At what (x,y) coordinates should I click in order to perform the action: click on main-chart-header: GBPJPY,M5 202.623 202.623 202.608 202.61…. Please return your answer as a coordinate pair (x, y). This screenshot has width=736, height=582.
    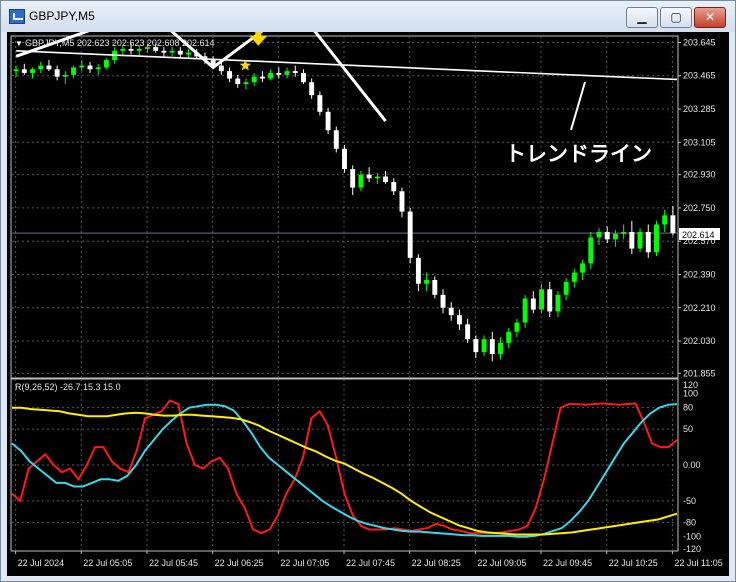
    Looking at the image, I should click on (120, 43).